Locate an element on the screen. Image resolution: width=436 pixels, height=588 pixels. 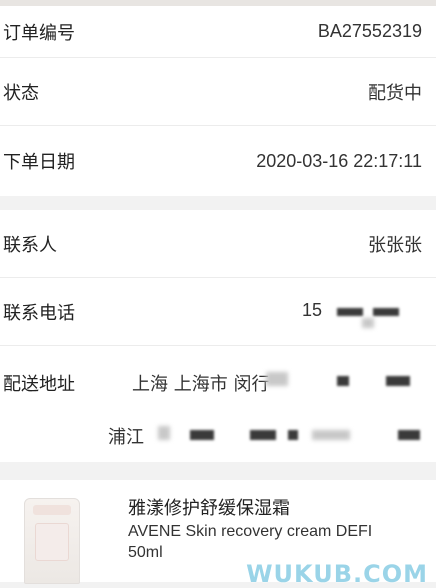
product-cap is located at coordinates (52, 510).